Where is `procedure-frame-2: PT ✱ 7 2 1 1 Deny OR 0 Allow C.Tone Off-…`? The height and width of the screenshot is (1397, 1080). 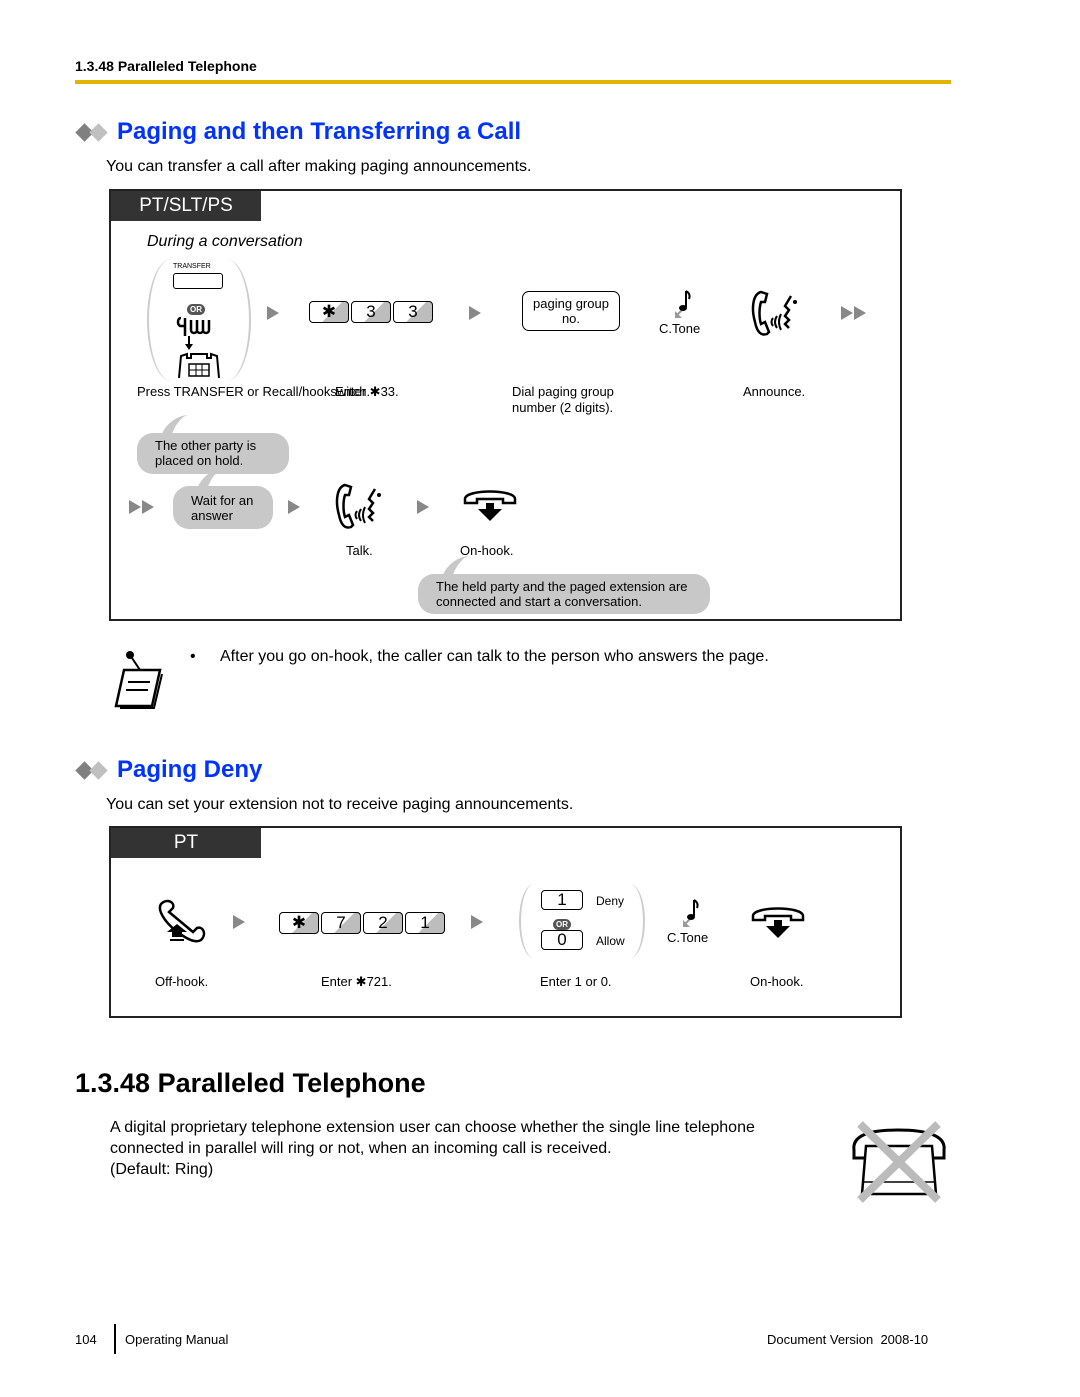 procedure-frame-2: PT ✱ 7 2 1 1 Deny OR 0 Allow C.Tone Off-… is located at coordinates (505, 922).